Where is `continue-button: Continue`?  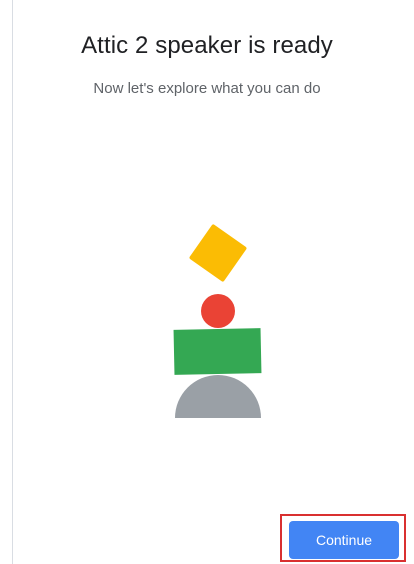 continue-button: Continue is located at coordinates (344, 540).